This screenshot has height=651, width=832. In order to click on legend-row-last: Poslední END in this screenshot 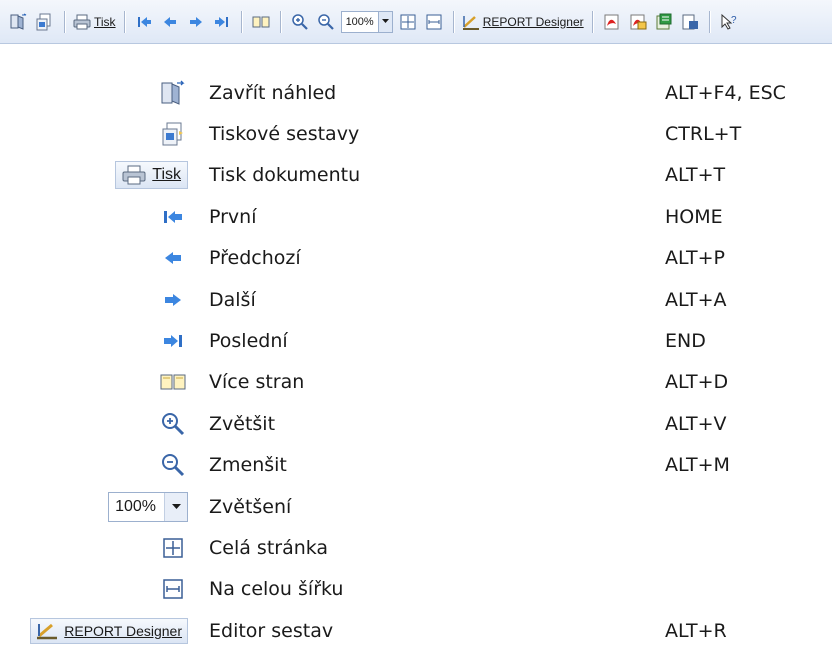, I will do `click(416, 340)`.